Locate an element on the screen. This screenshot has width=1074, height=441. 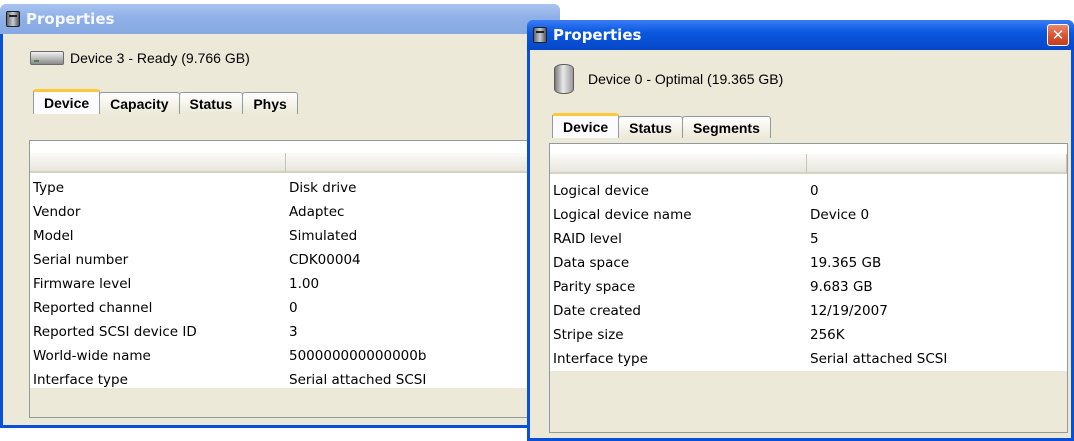
logical-drive-icon is located at coordinates (564, 79).